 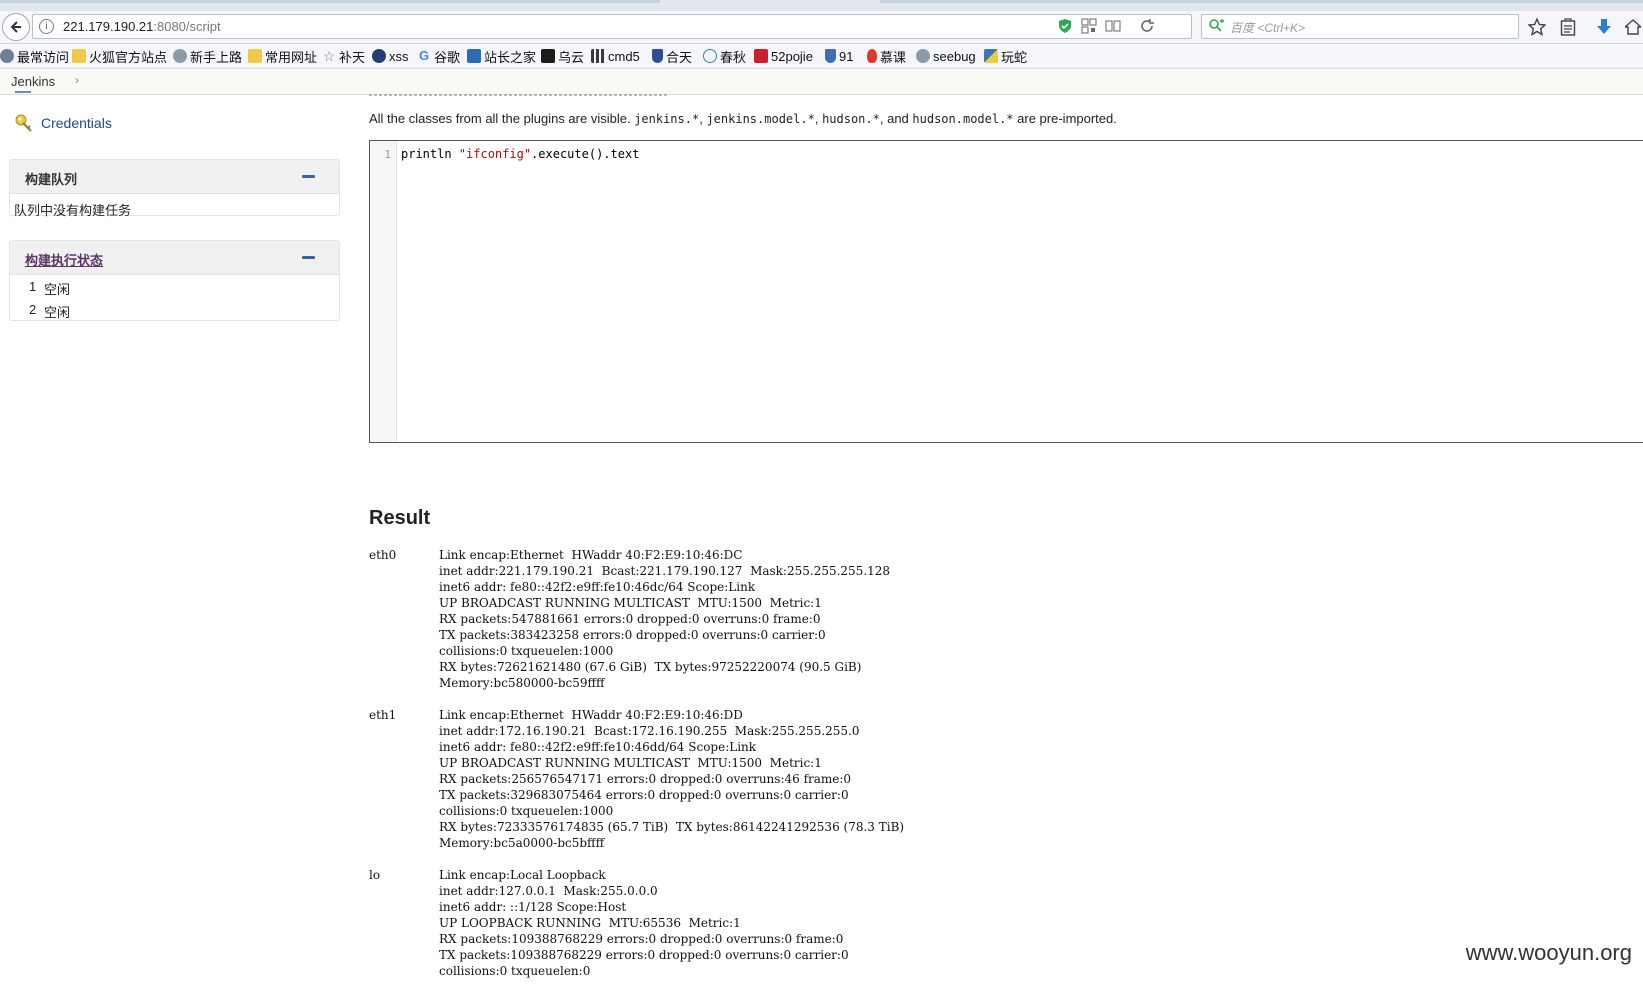 I want to click on build-queue-empty-text: 队列中没有构建任务, so click(x=73, y=210).